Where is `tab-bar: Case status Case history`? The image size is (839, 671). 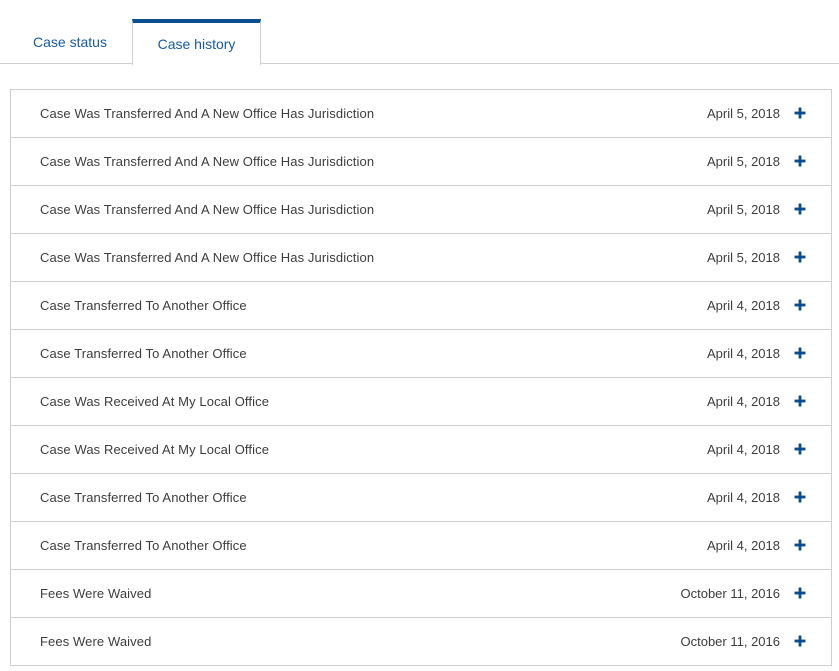
tab-bar: Case status Case history is located at coordinates (419, 32).